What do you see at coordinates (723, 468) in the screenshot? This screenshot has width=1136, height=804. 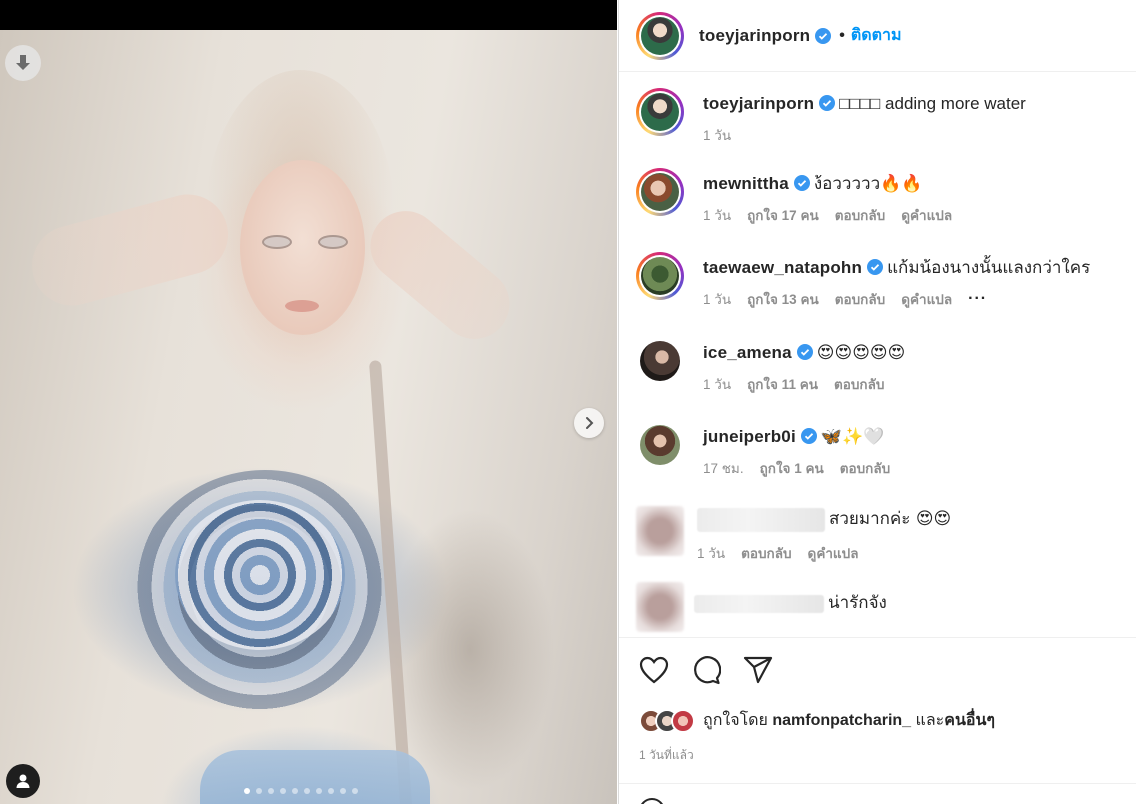 I see `comment-time: 17 ชม.` at bounding box center [723, 468].